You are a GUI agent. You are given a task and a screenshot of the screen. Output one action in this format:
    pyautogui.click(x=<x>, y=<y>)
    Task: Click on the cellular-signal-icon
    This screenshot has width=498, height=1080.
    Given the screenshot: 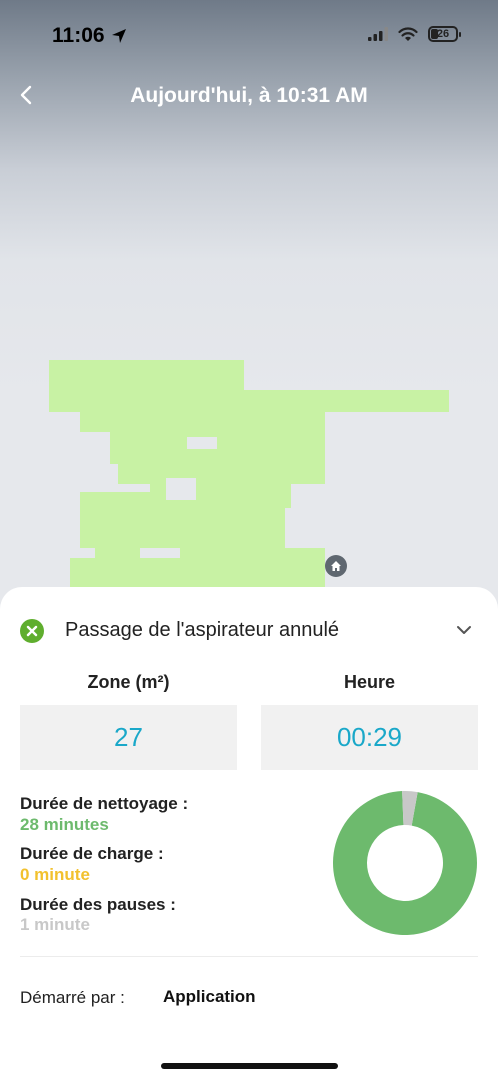 What is the action you would take?
    pyautogui.click(x=378, y=34)
    